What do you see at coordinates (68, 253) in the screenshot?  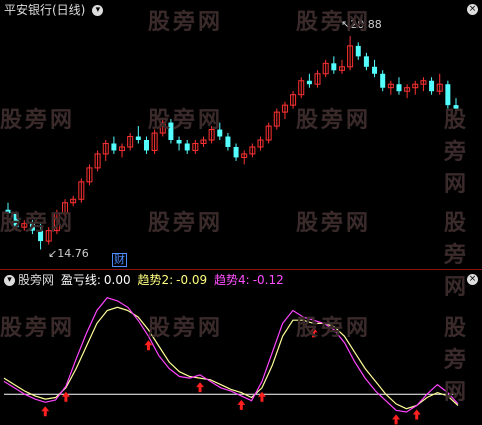 I see `low-price-label: ↙14.76` at bounding box center [68, 253].